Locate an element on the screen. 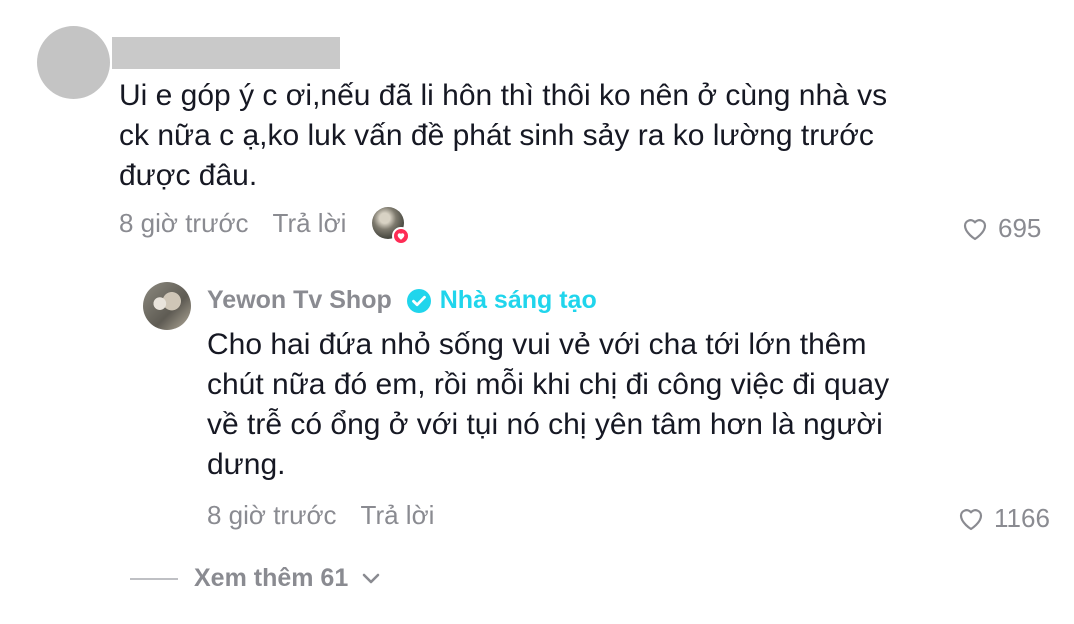  view-more-replies-button: Xem thêm 61 is located at coordinates (255, 578).